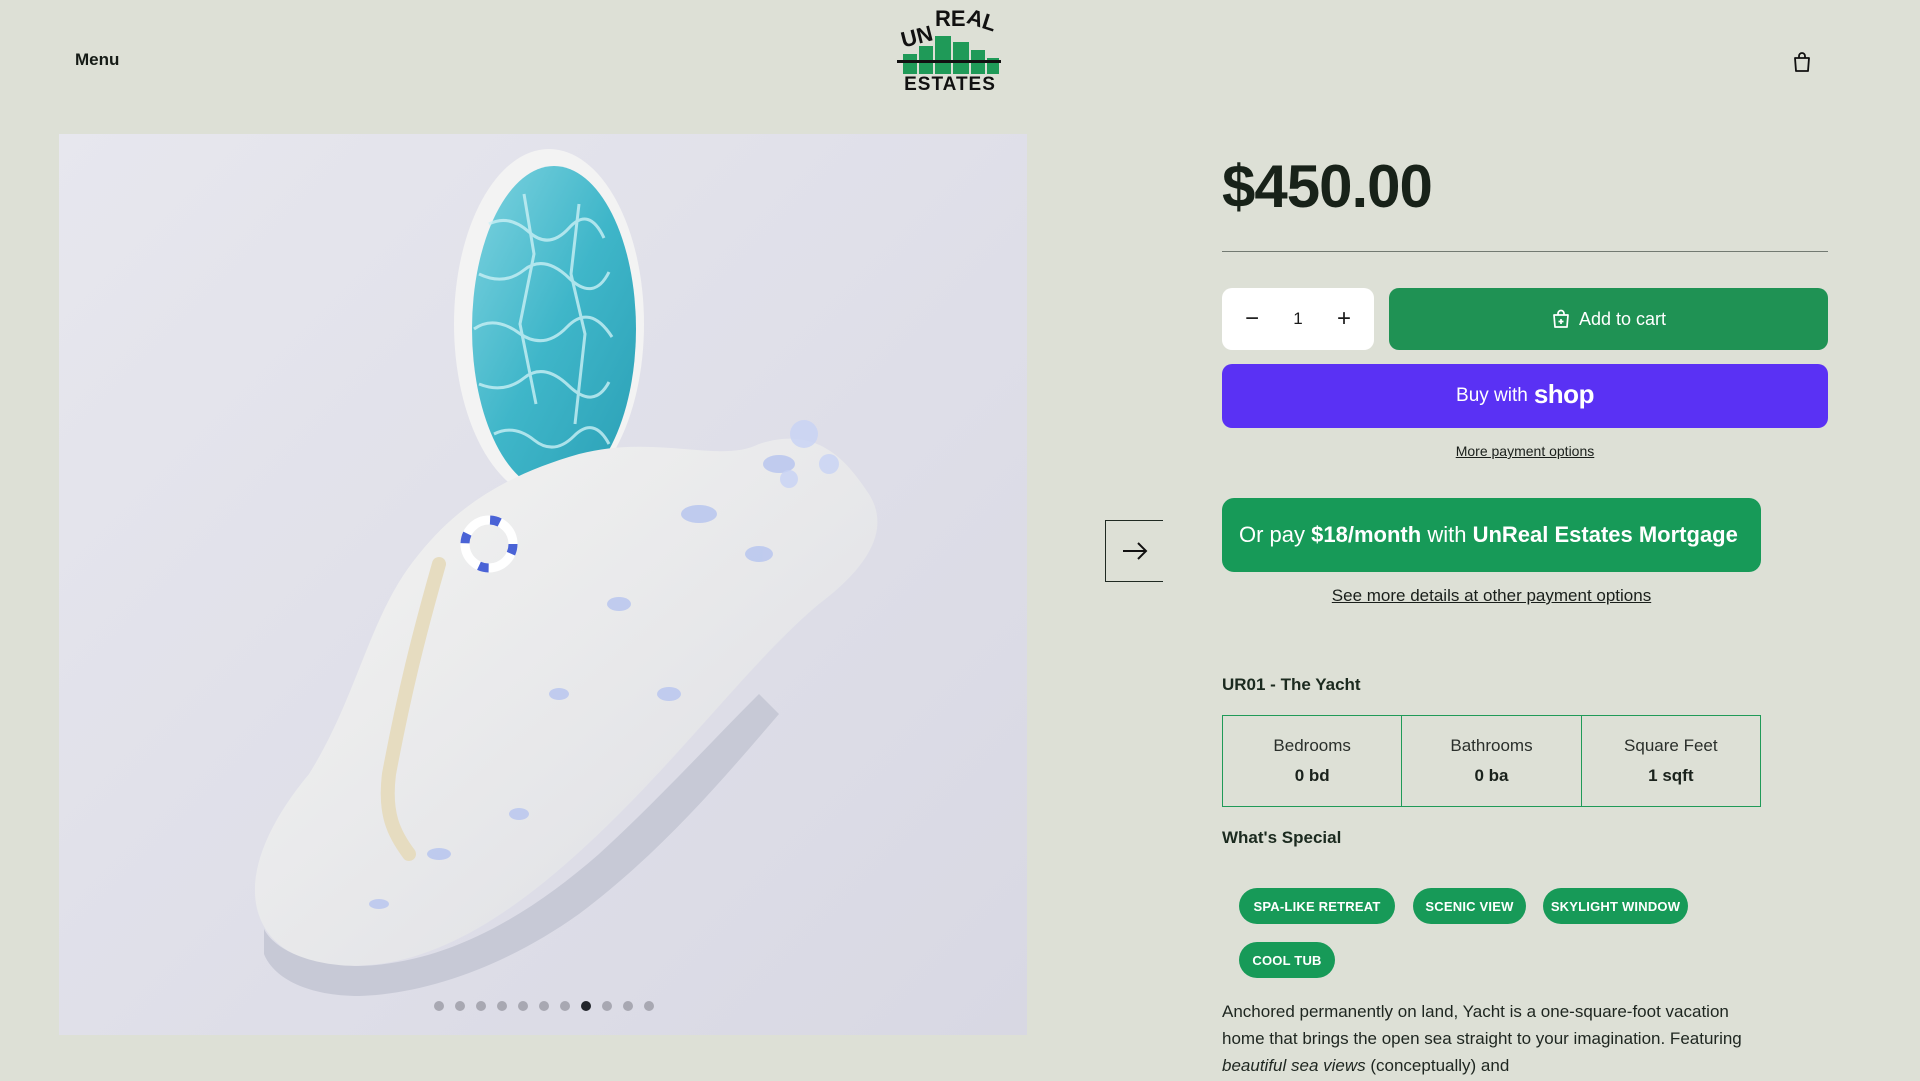 This screenshot has width=1920, height=1081. I want to click on gallery-dot-active, so click(585, 1006).